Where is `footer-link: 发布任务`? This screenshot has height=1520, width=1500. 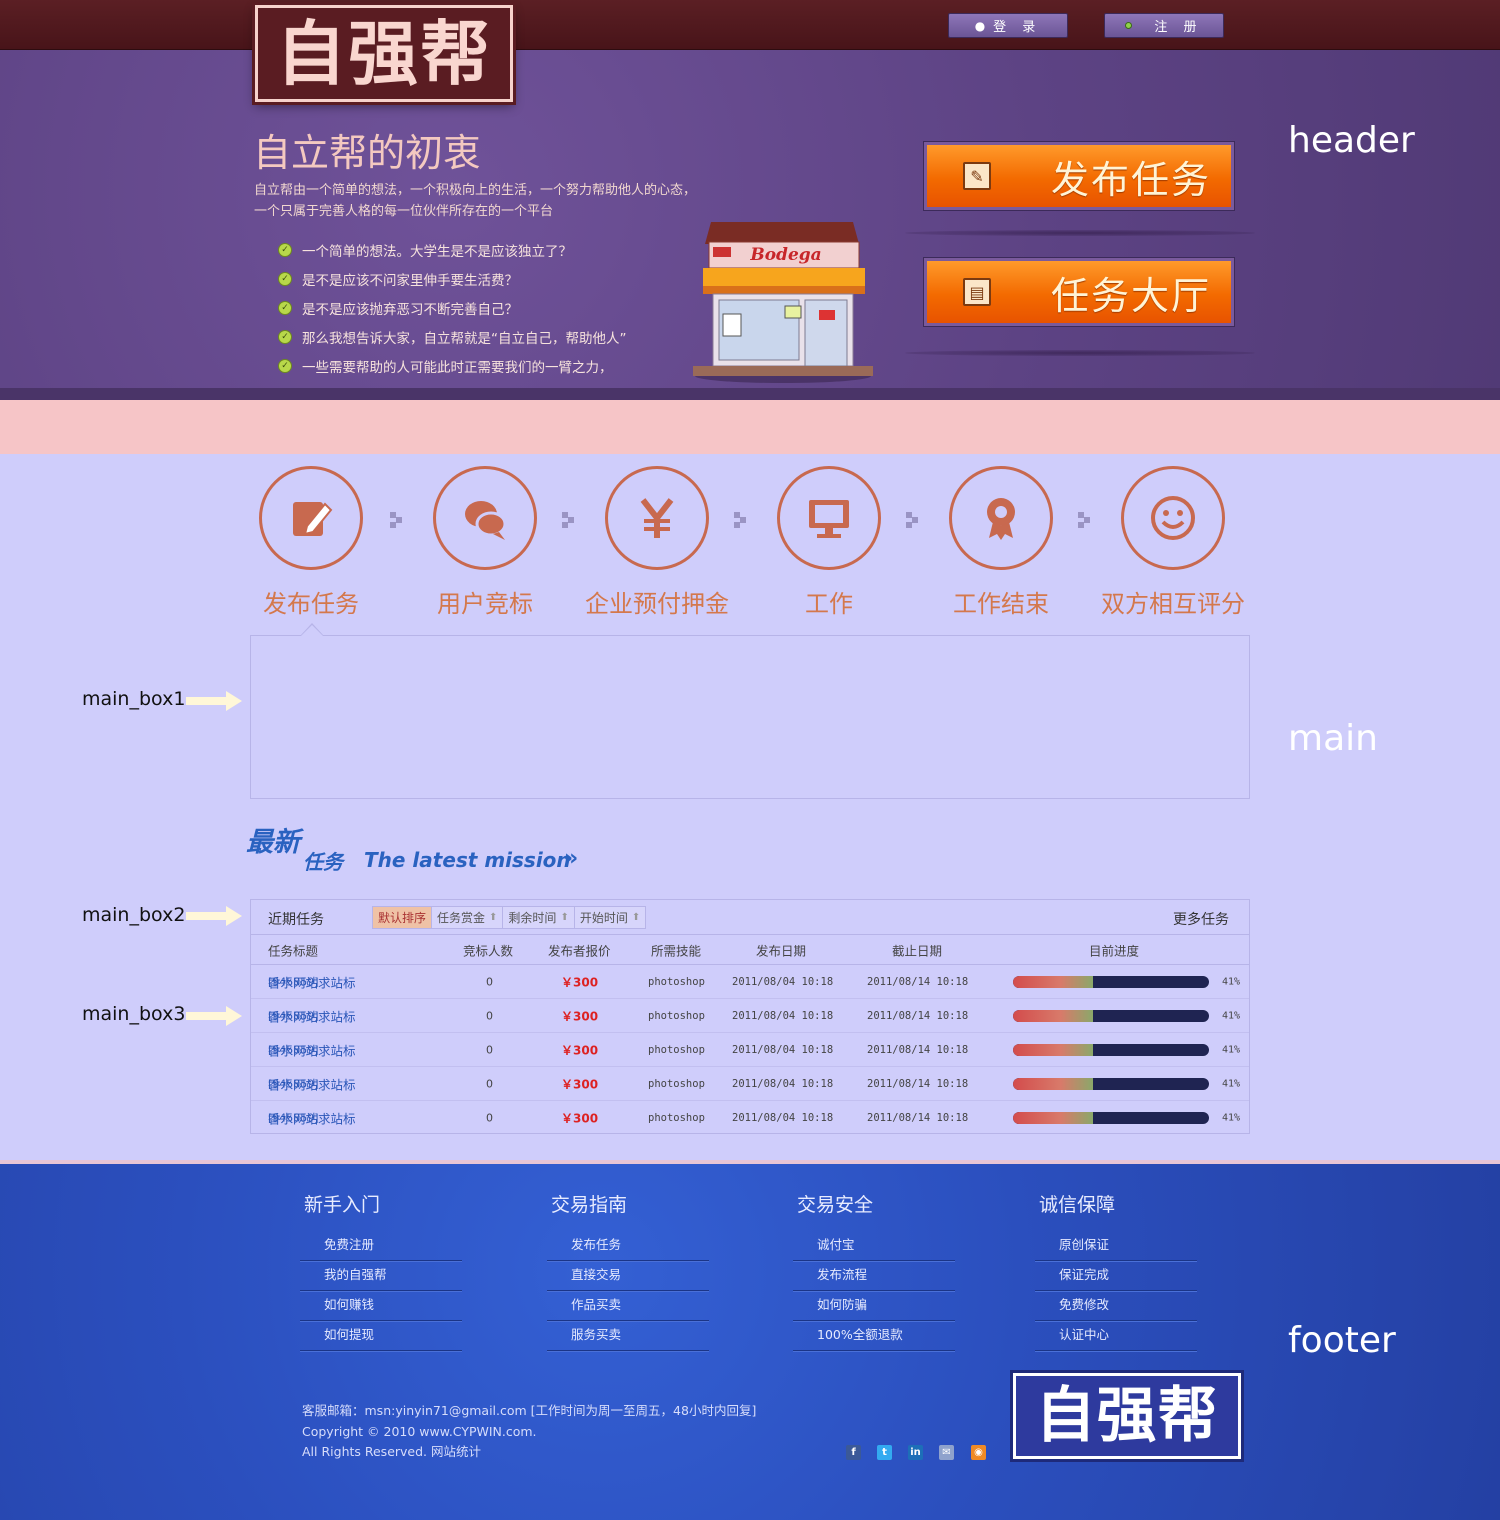
footer-link: 发布任务 is located at coordinates (628, 1246).